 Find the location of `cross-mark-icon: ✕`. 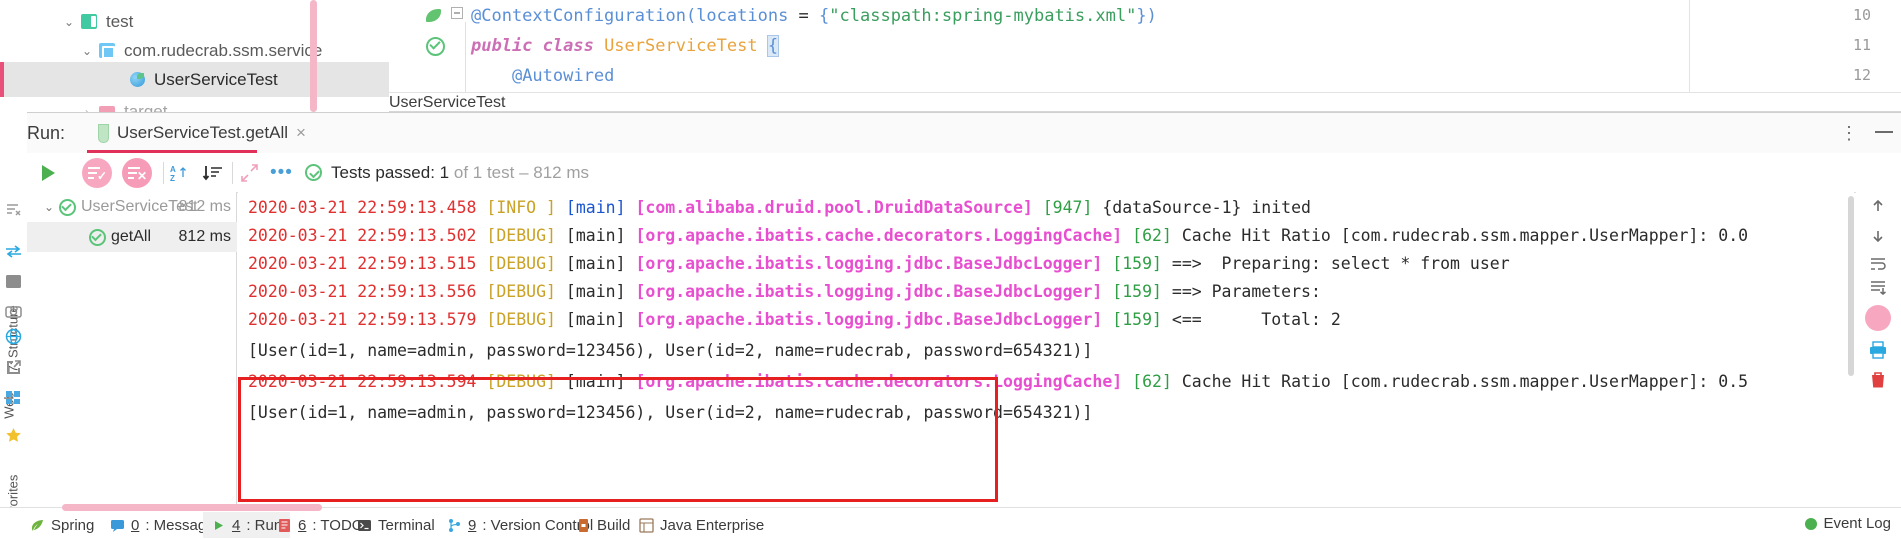

cross-mark-icon: ✕ is located at coordinates (141, 176).